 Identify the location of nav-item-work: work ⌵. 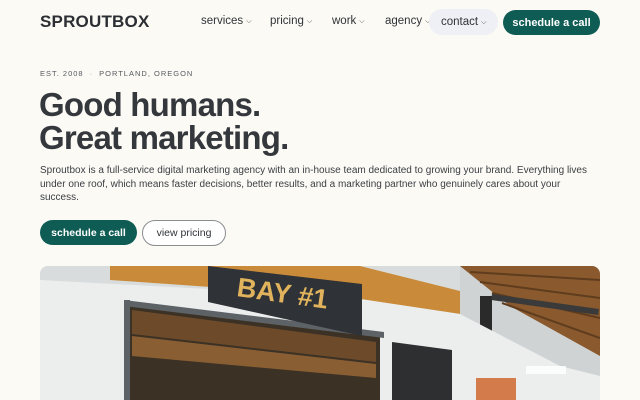
(348, 21).